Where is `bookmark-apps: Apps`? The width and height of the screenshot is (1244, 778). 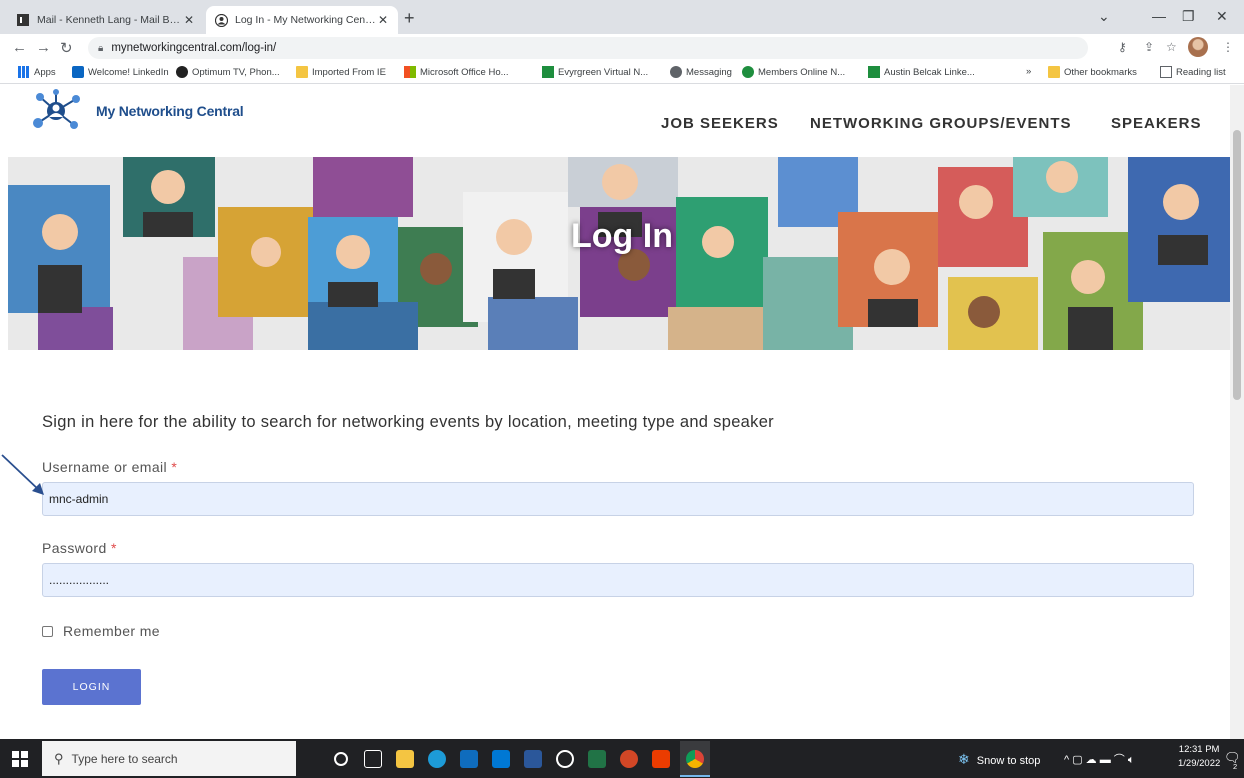
bookmark-apps: Apps is located at coordinates (37, 72).